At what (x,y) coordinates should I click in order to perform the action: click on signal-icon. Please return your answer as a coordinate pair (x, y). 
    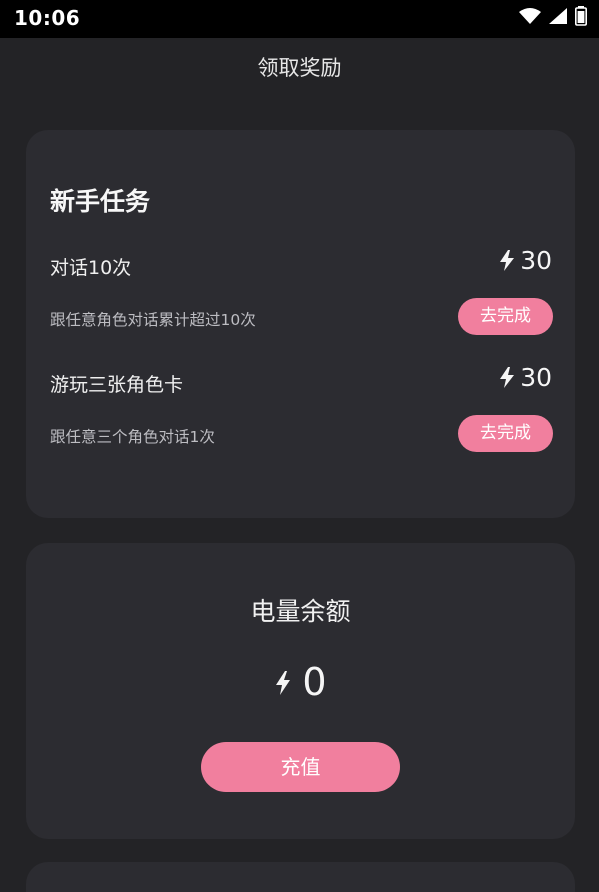
    Looking at the image, I should click on (558, 16).